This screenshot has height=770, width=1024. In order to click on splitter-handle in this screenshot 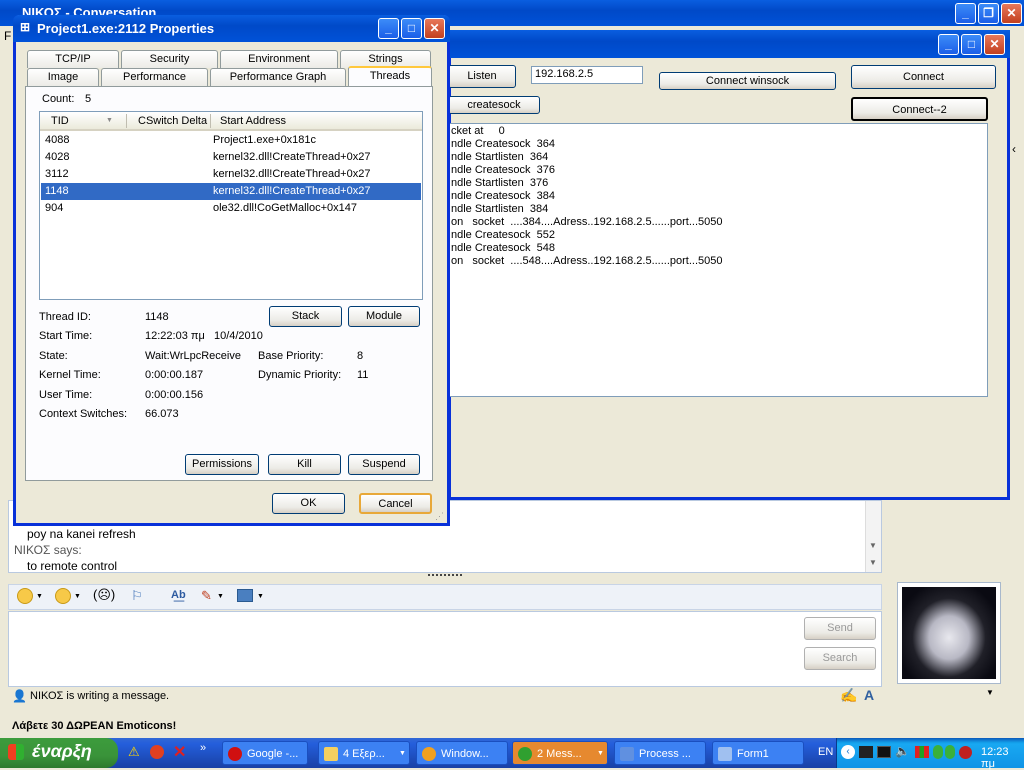, I will do `click(445, 576)`.